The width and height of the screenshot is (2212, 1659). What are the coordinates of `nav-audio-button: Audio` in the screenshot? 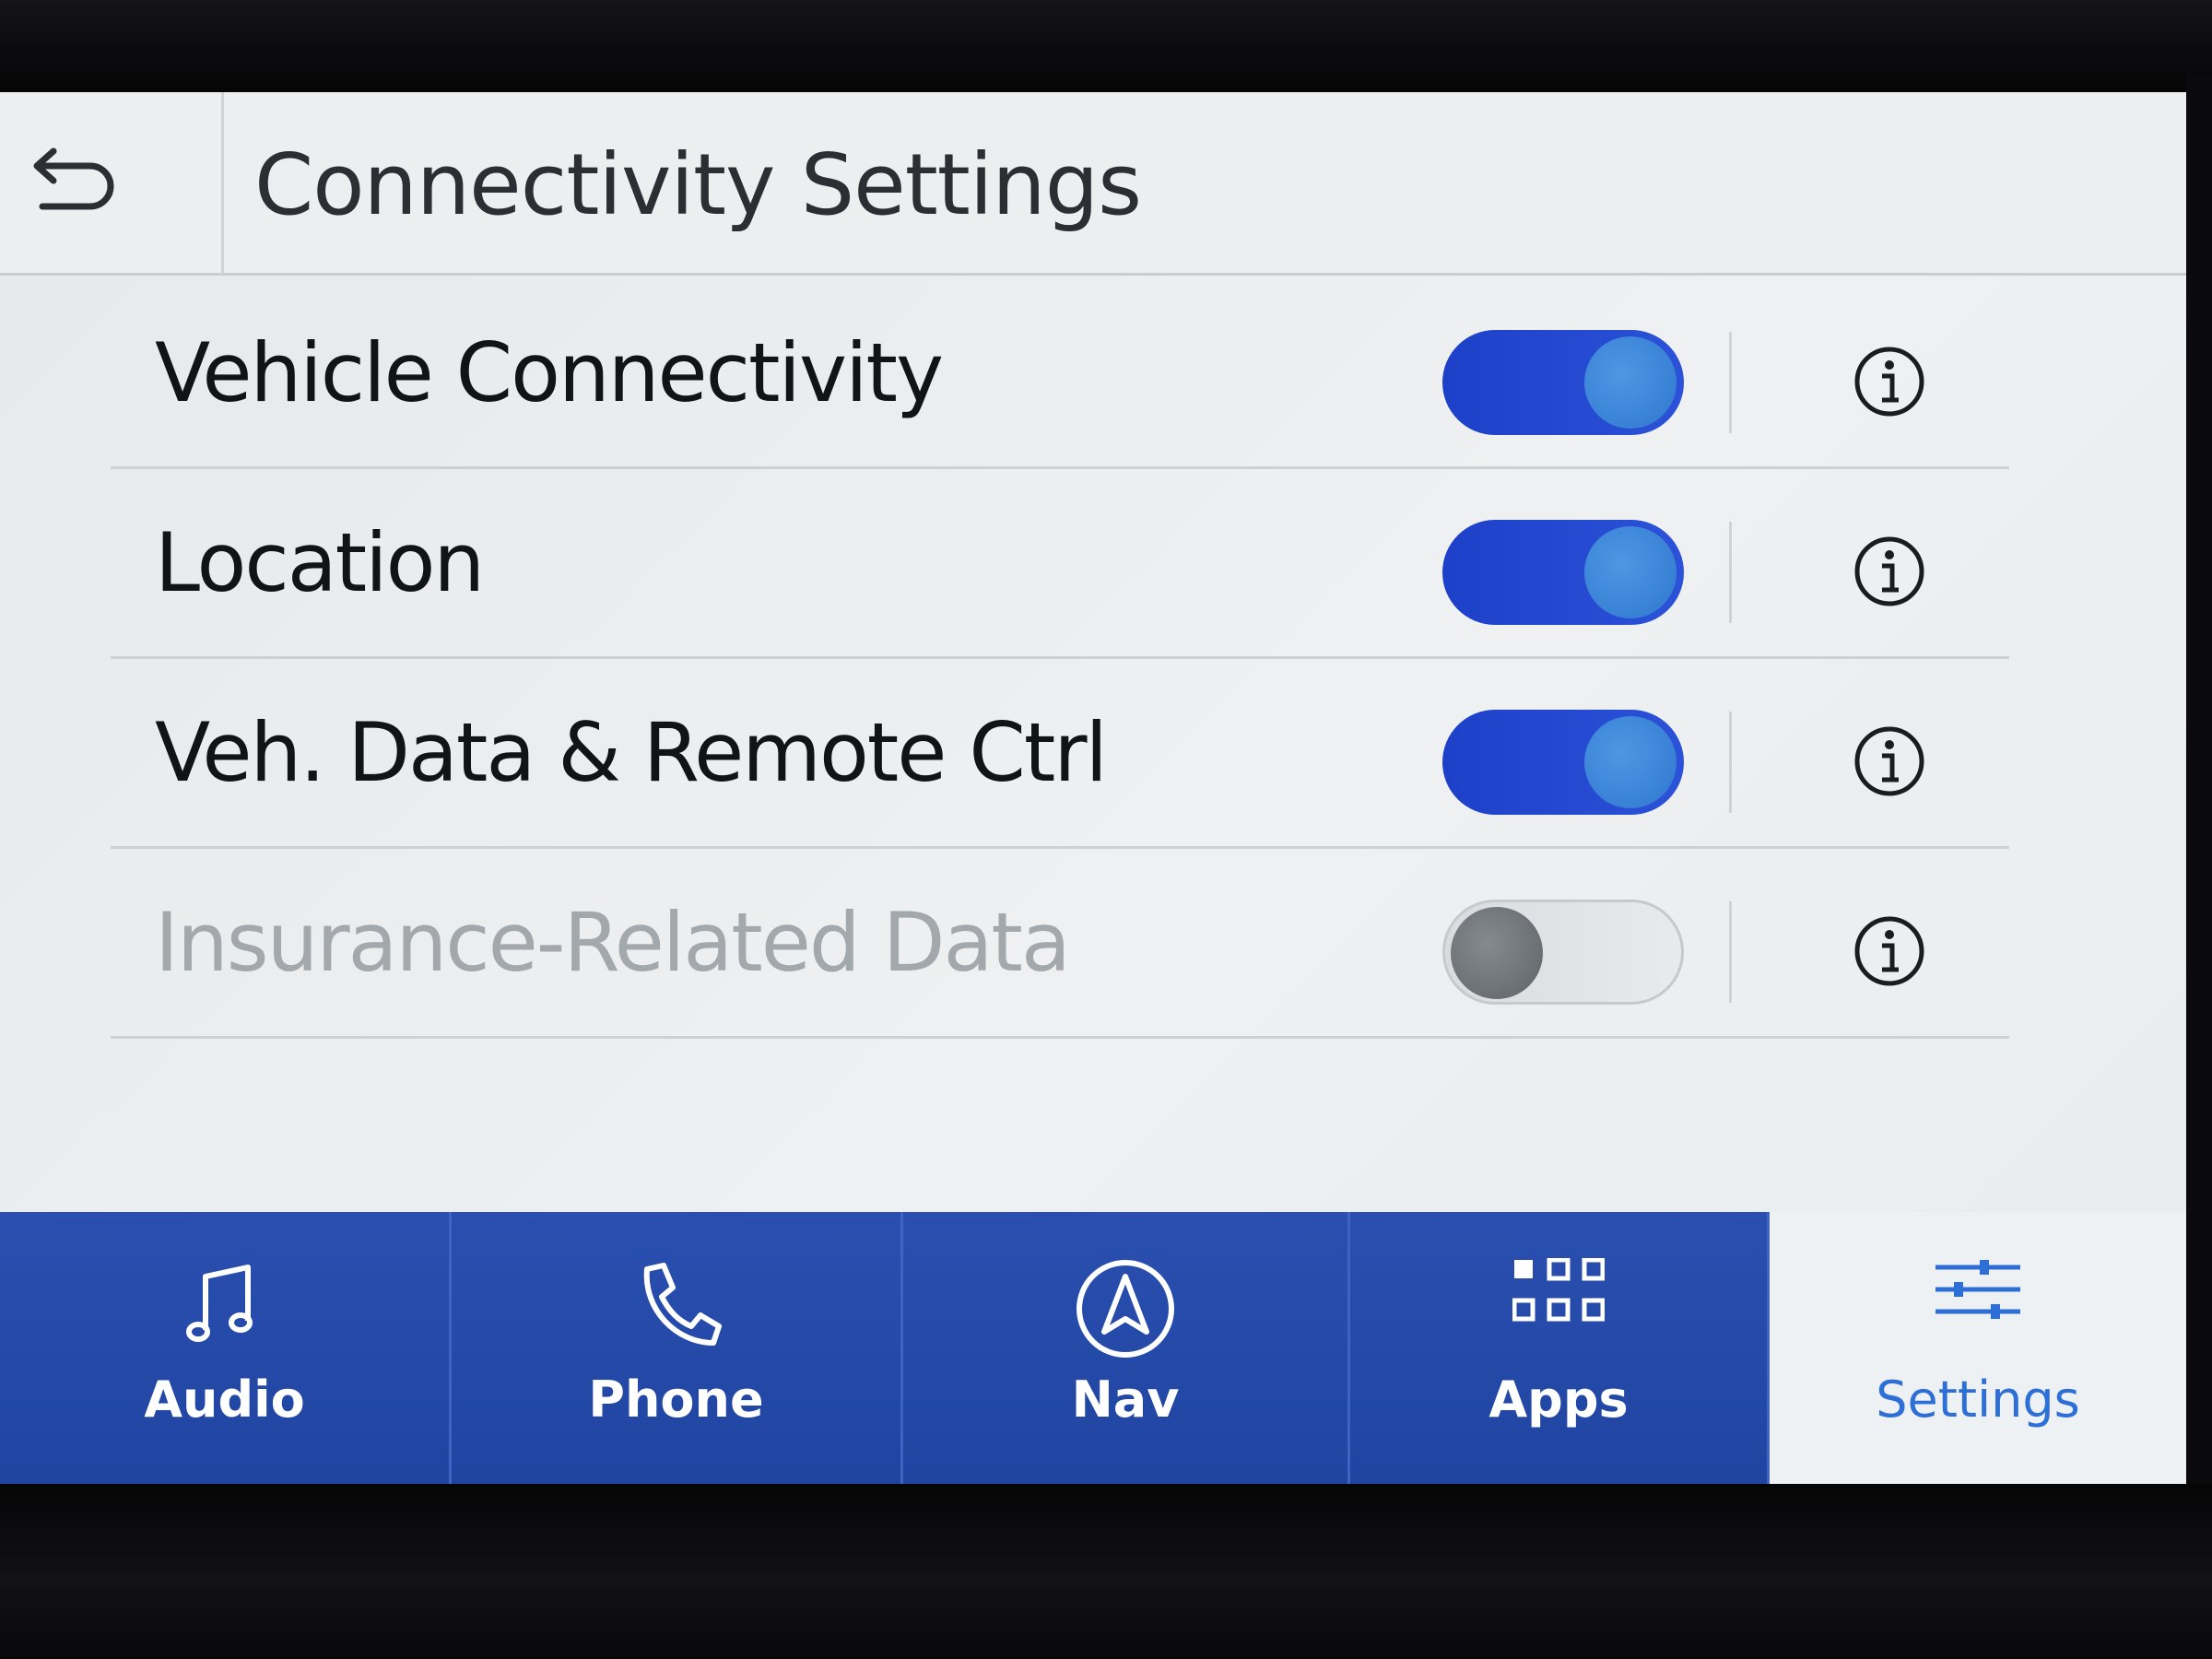 It's located at (226, 1352).